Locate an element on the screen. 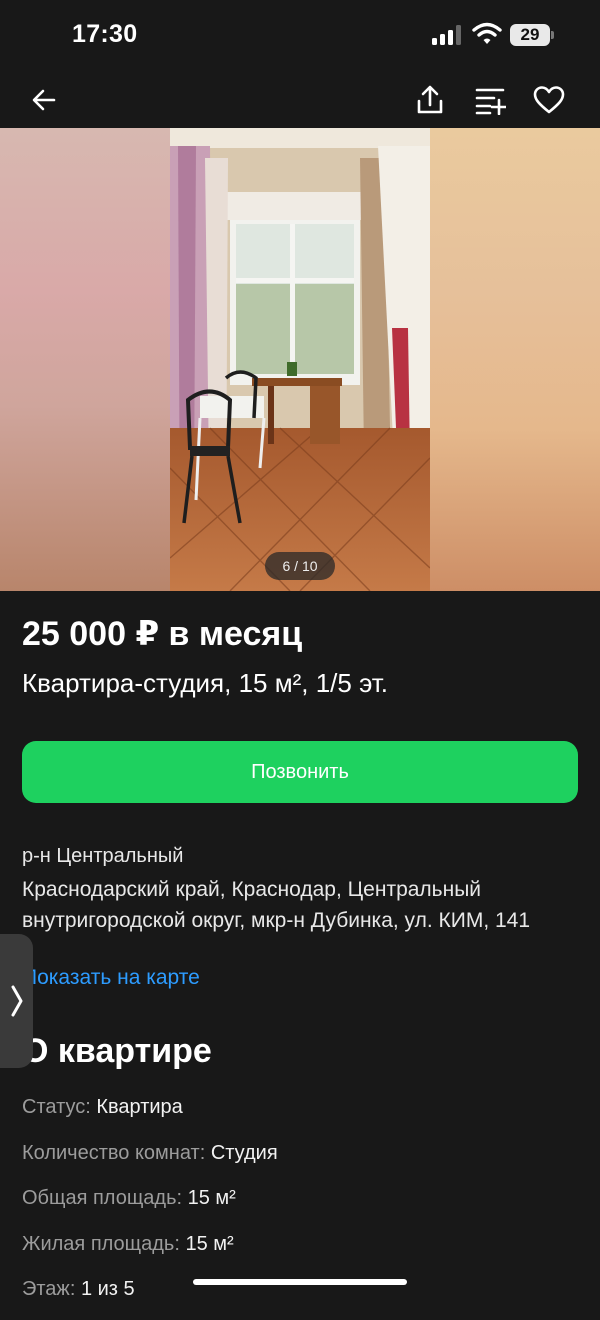 Image resolution: width=600 pixels, height=1320 pixels. battery-icon: 29 is located at coordinates (532, 35).